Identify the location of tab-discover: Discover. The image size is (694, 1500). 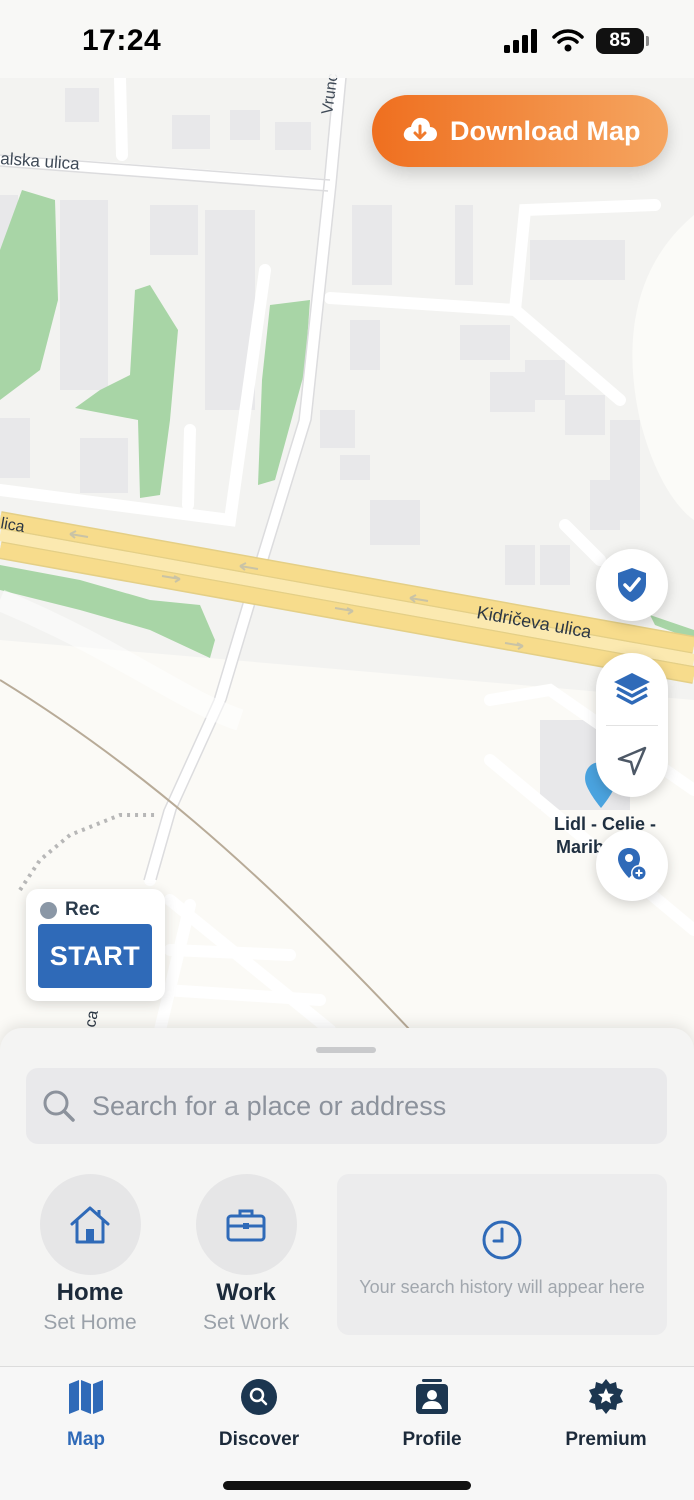
(259, 1414).